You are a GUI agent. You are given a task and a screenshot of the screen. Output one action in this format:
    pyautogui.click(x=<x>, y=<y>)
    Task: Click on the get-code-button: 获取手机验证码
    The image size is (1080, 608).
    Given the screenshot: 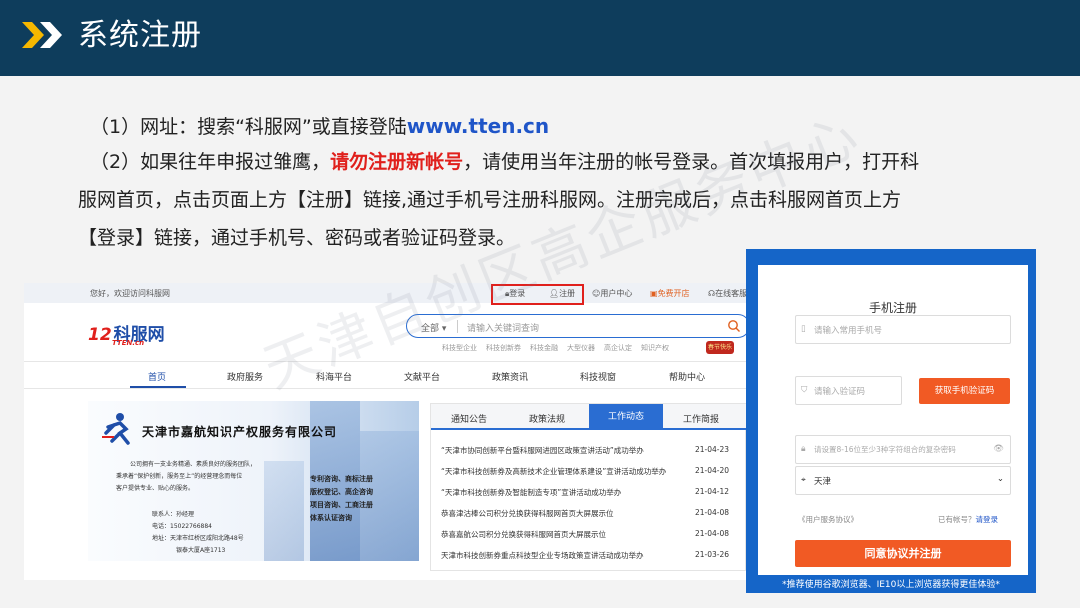 What is the action you would take?
    pyautogui.click(x=964, y=391)
    